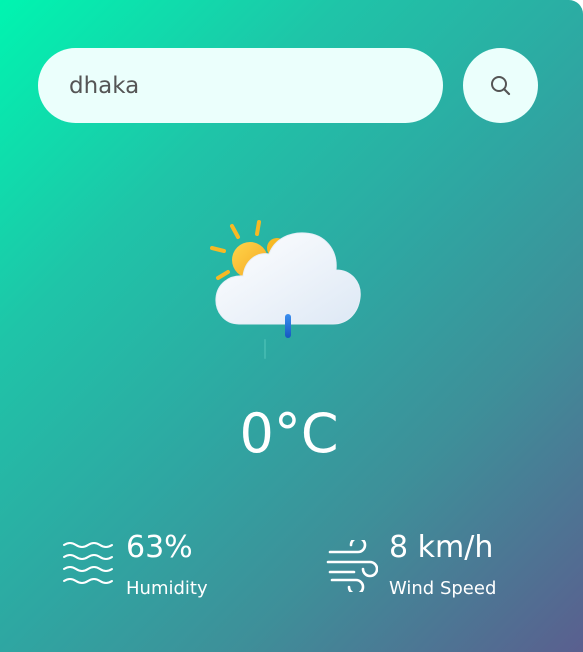 This screenshot has width=583, height=652. Describe the element at coordinates (167, 588) in the screenshot. I see `humidity-label: Humidity` at that location.